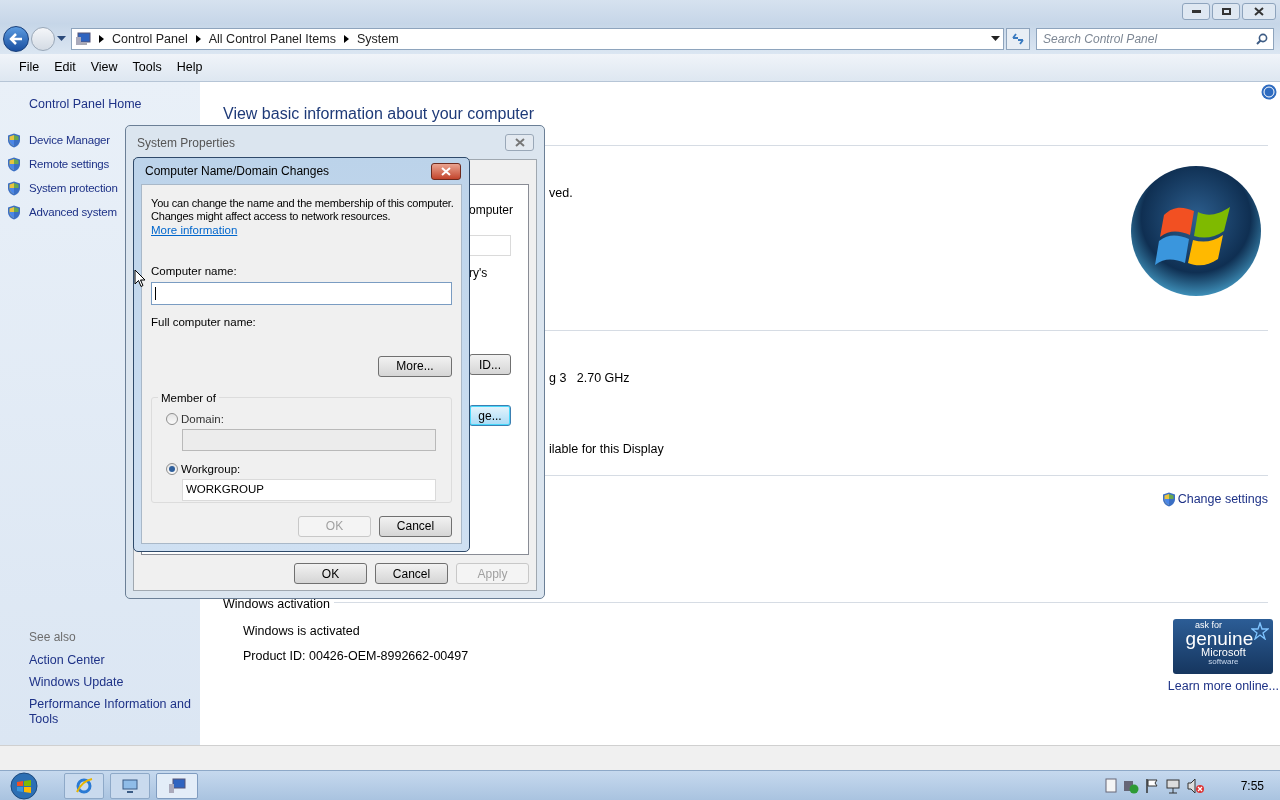 The height and width of the screenshot is (800, 1280). What do you see at coordinates (237, 171) in the screenshot?
I see `window-title: Computer Name/Domain Changes` at bounding box center [237, 171].